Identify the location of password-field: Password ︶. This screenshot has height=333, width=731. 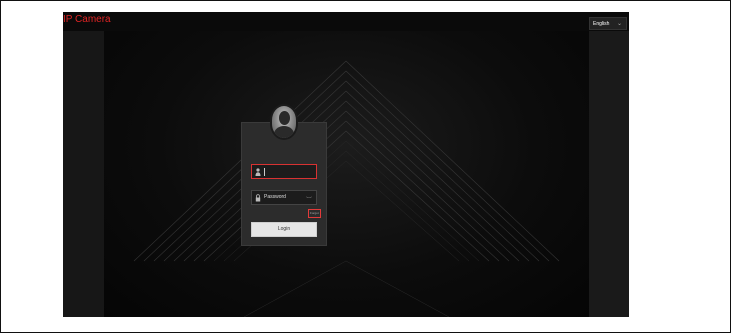
(284, 197).